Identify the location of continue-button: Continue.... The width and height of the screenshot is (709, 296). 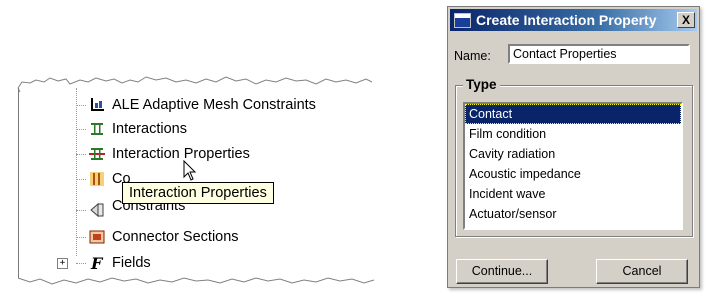
(502, 271).